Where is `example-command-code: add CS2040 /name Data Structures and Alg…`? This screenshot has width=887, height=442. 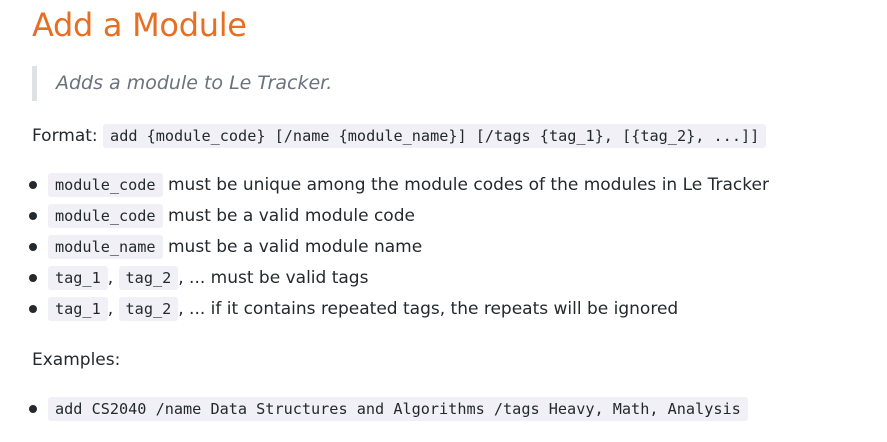 example-command-code: add CS2040 /name Data Structures and Alg… is located at coordinates (398, 409).